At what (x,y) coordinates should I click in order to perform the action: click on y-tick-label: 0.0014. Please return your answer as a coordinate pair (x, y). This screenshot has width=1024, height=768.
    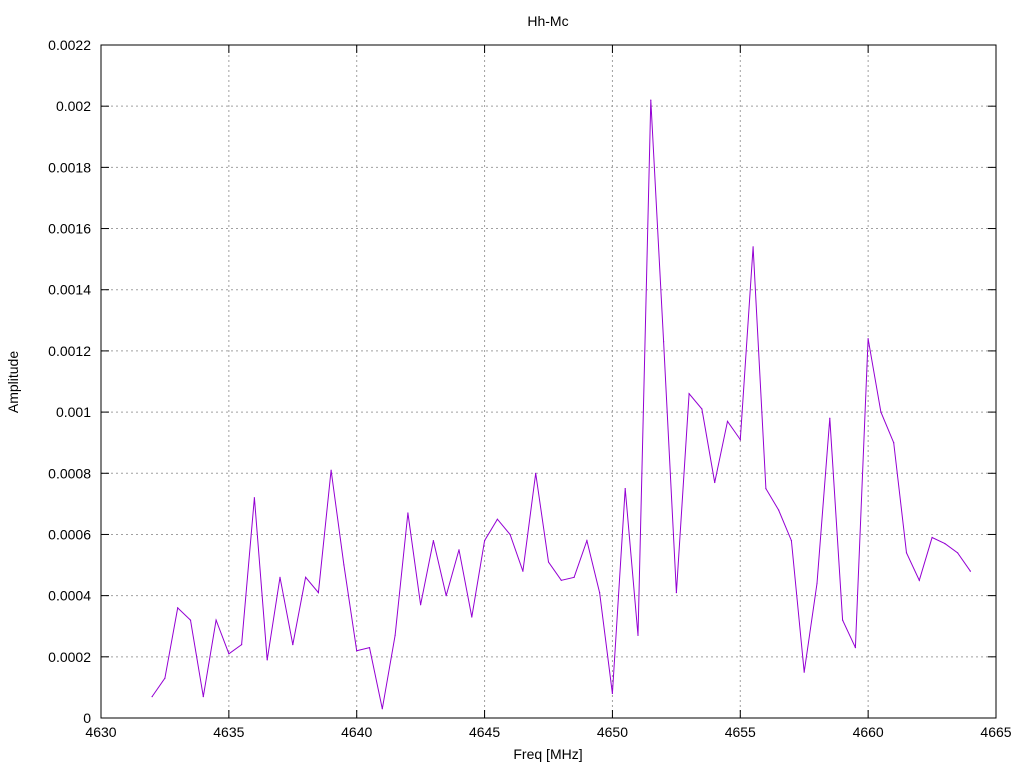
    Looking at the image, I should click on (69, 290).